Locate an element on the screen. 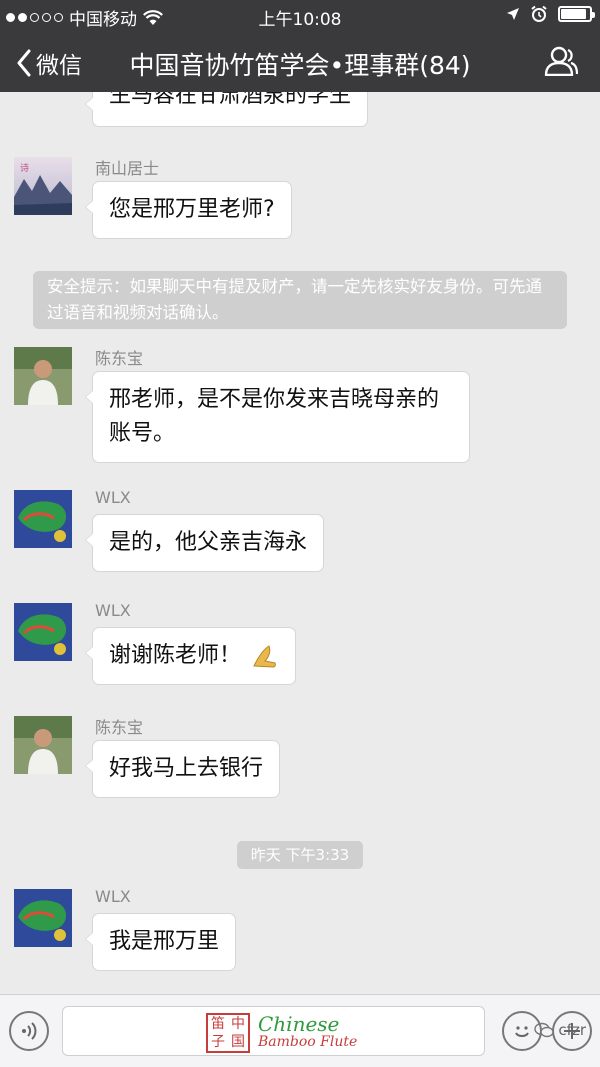 This screenshot has height=1067, width=600. message-bubble: 好我马上去银行 is located at coordinates (182, 769).